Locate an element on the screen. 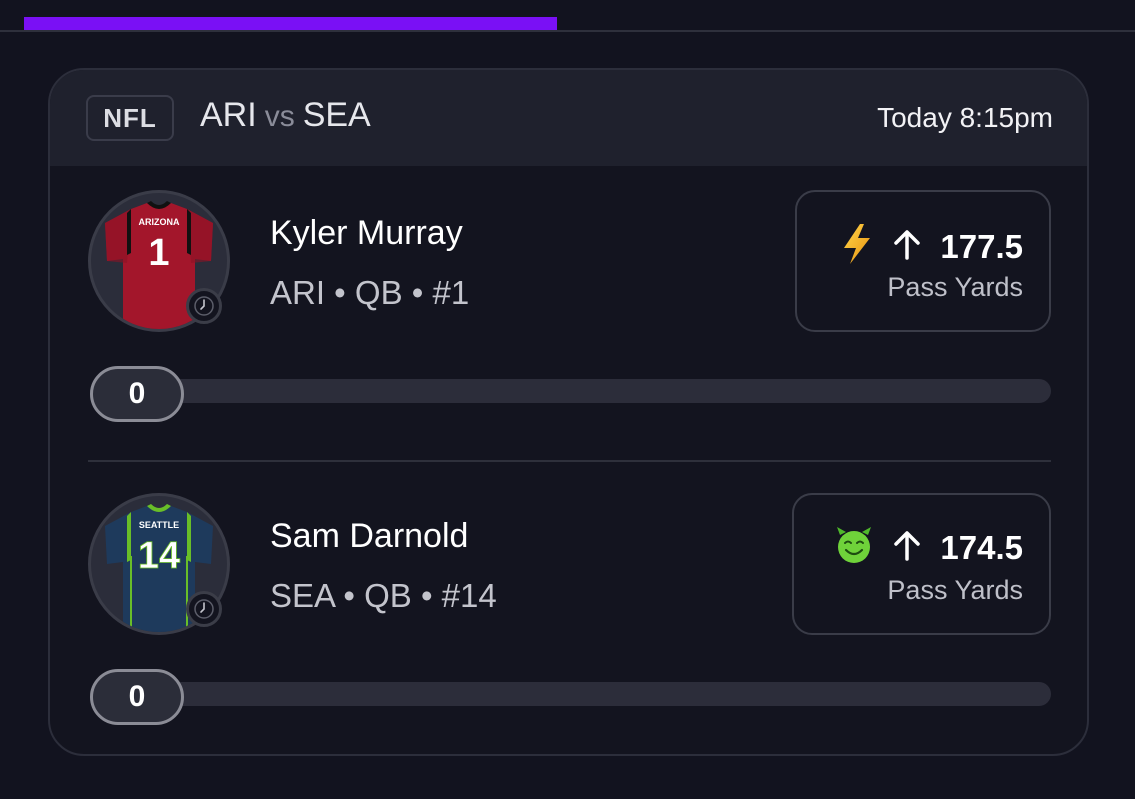  top-progress-track is located at coordinates (567, 31).